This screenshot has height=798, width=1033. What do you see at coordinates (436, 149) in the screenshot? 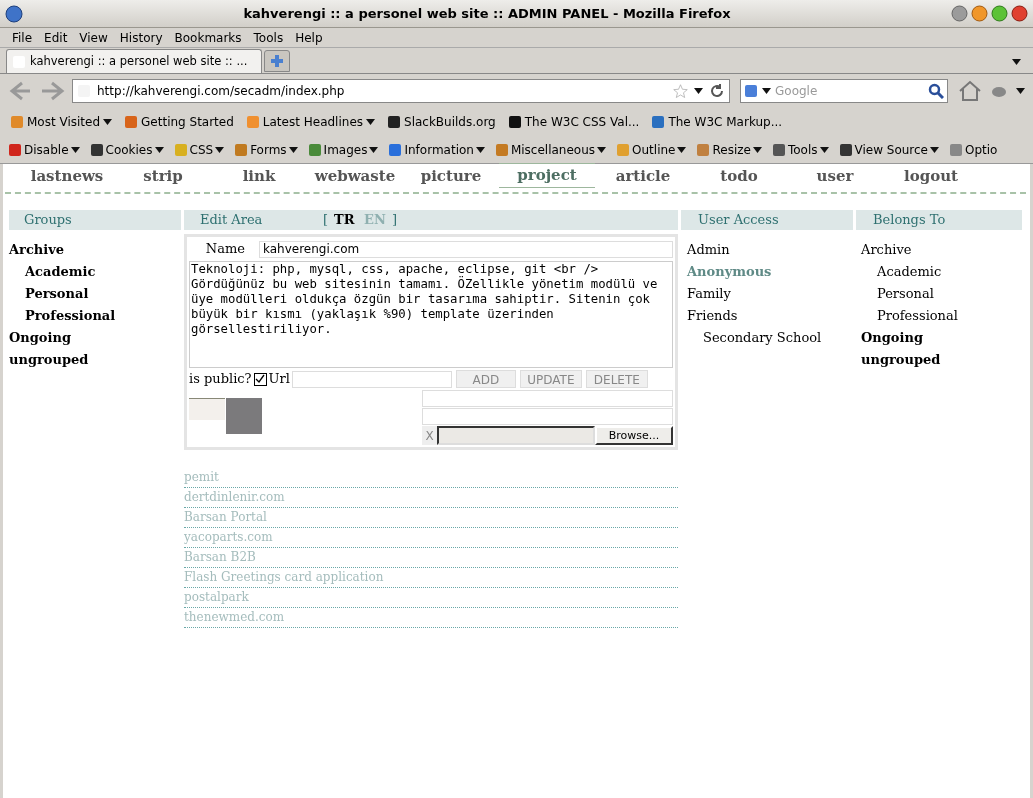
I see `toolbar-menu: Information` at bounding box center [436, 149].